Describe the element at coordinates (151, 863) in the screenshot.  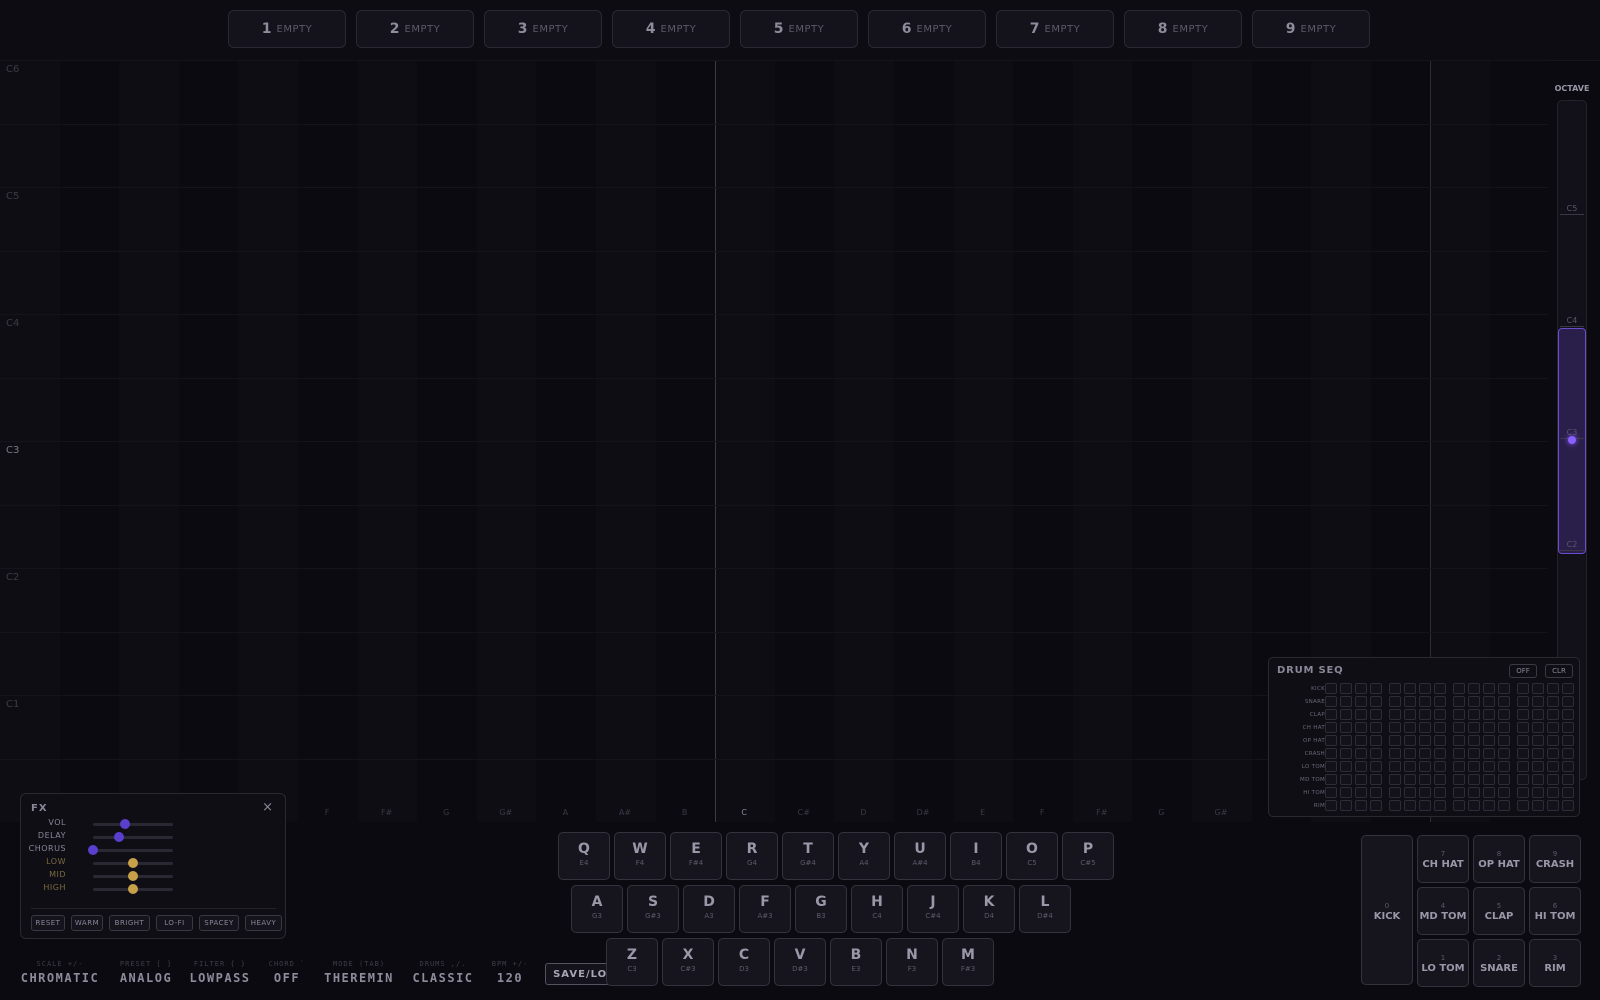
I see `fx-slider-low: LOW` at that location.